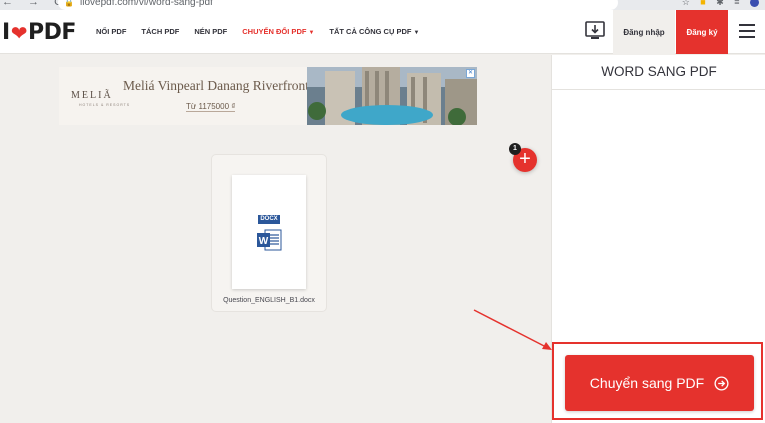  Describe the element at coordinates (264, 241) in the screenshot. I see `svg-text: W` at that location.